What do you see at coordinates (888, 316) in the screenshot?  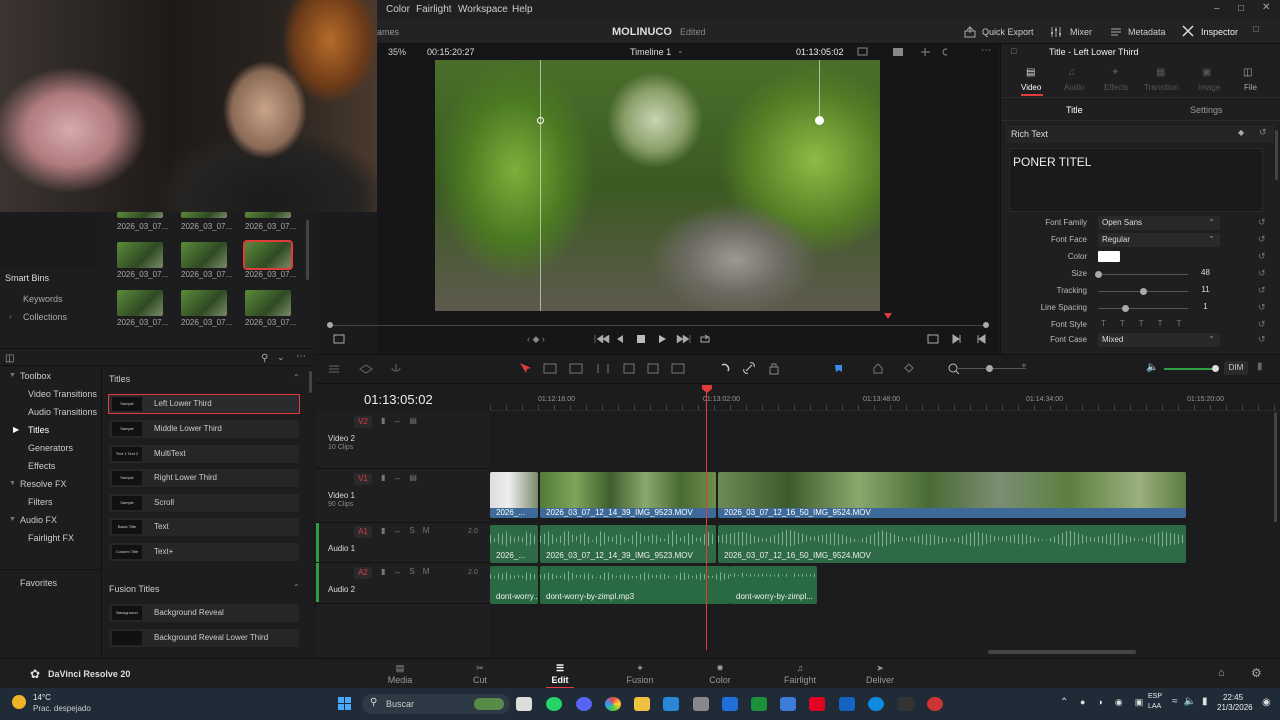 I see `scrub-playhead` at bounding box center [888, 316].